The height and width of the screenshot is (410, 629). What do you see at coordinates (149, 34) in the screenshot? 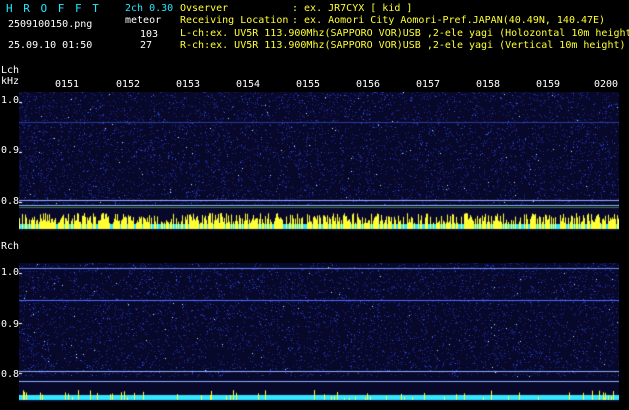
I see `lch-meteor-count: 103` at bounding box center [149, 34].